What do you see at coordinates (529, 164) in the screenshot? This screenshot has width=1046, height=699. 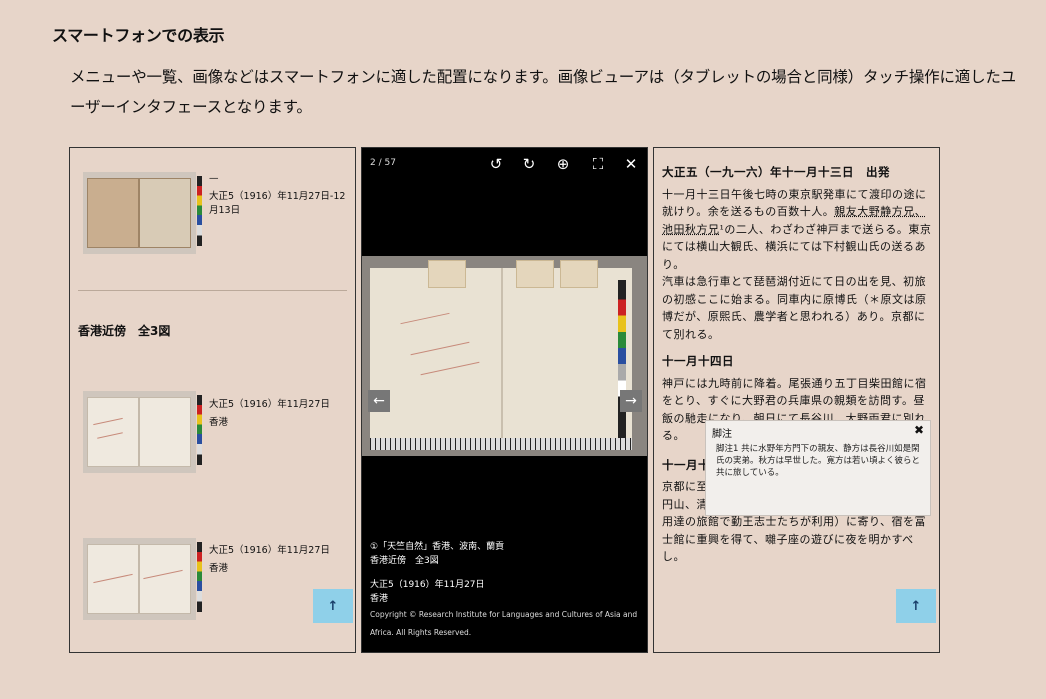 I see `rotate-right-icon: ↻` at bounding box center [529, 164].